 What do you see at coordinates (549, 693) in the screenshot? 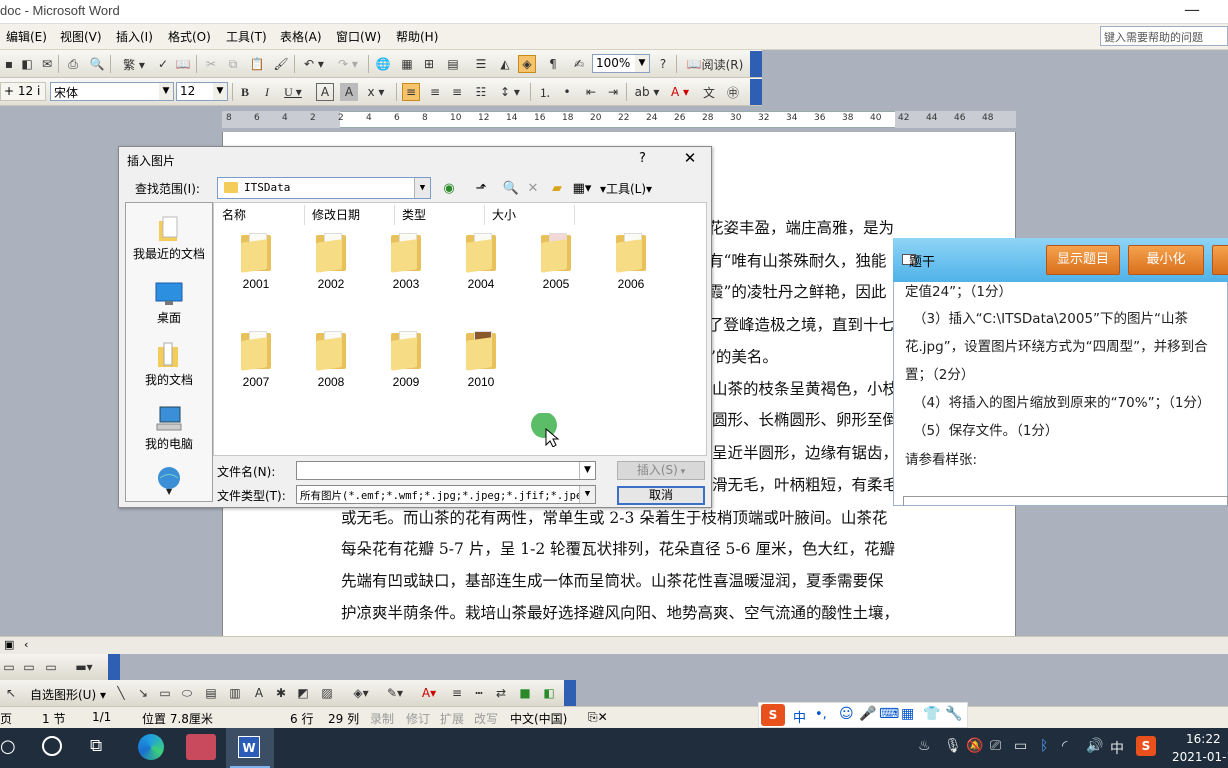
I see `3d-style-icon: ◧` at bounding box center [549, 693].